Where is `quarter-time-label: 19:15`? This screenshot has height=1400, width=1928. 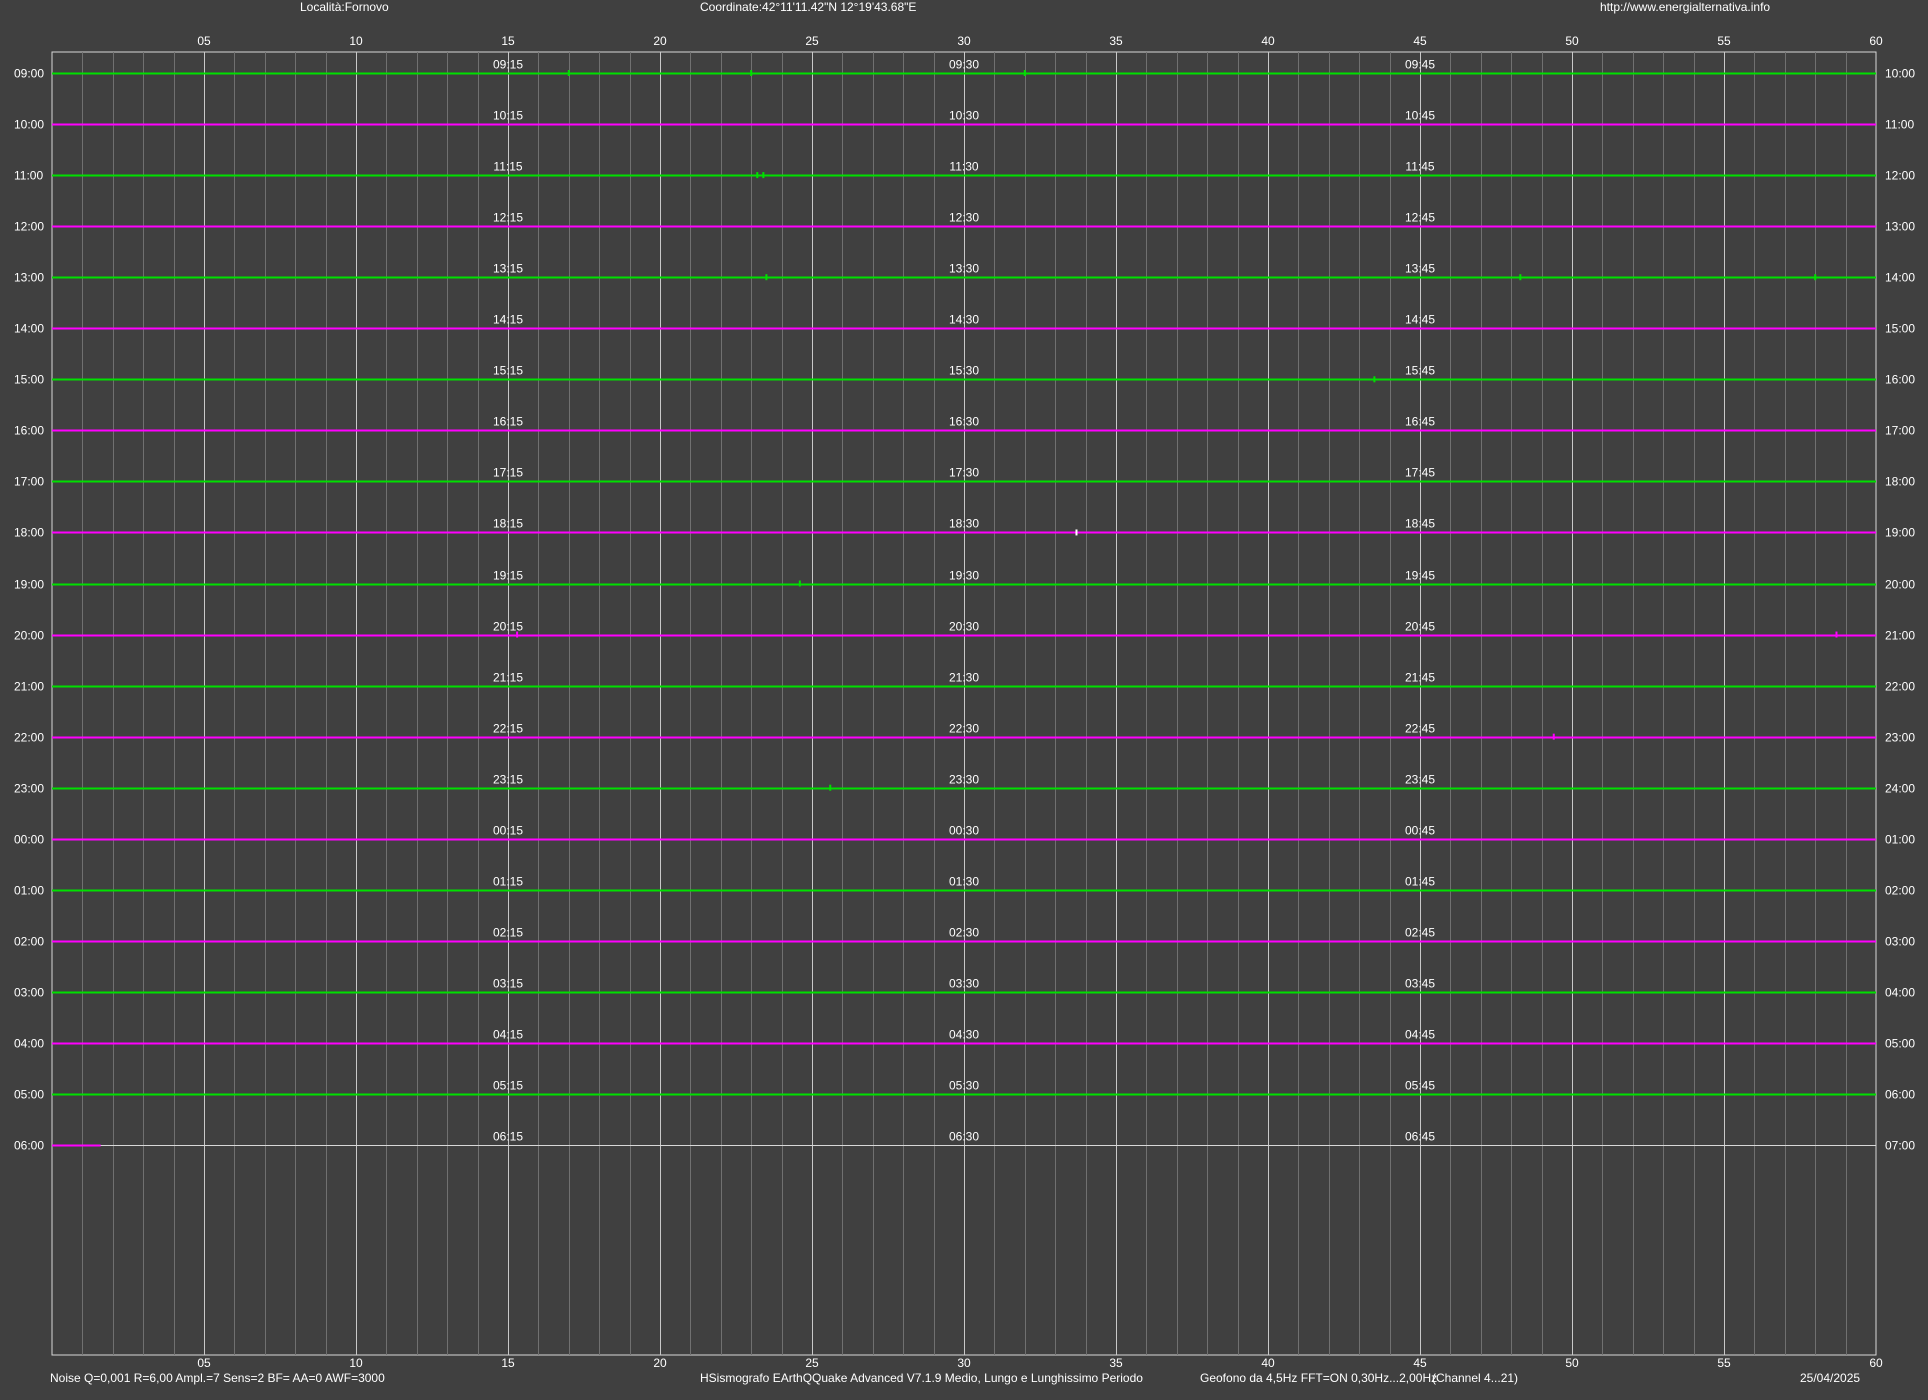 quarter-time-label: 19:15 is located at coordinates (508, 576).